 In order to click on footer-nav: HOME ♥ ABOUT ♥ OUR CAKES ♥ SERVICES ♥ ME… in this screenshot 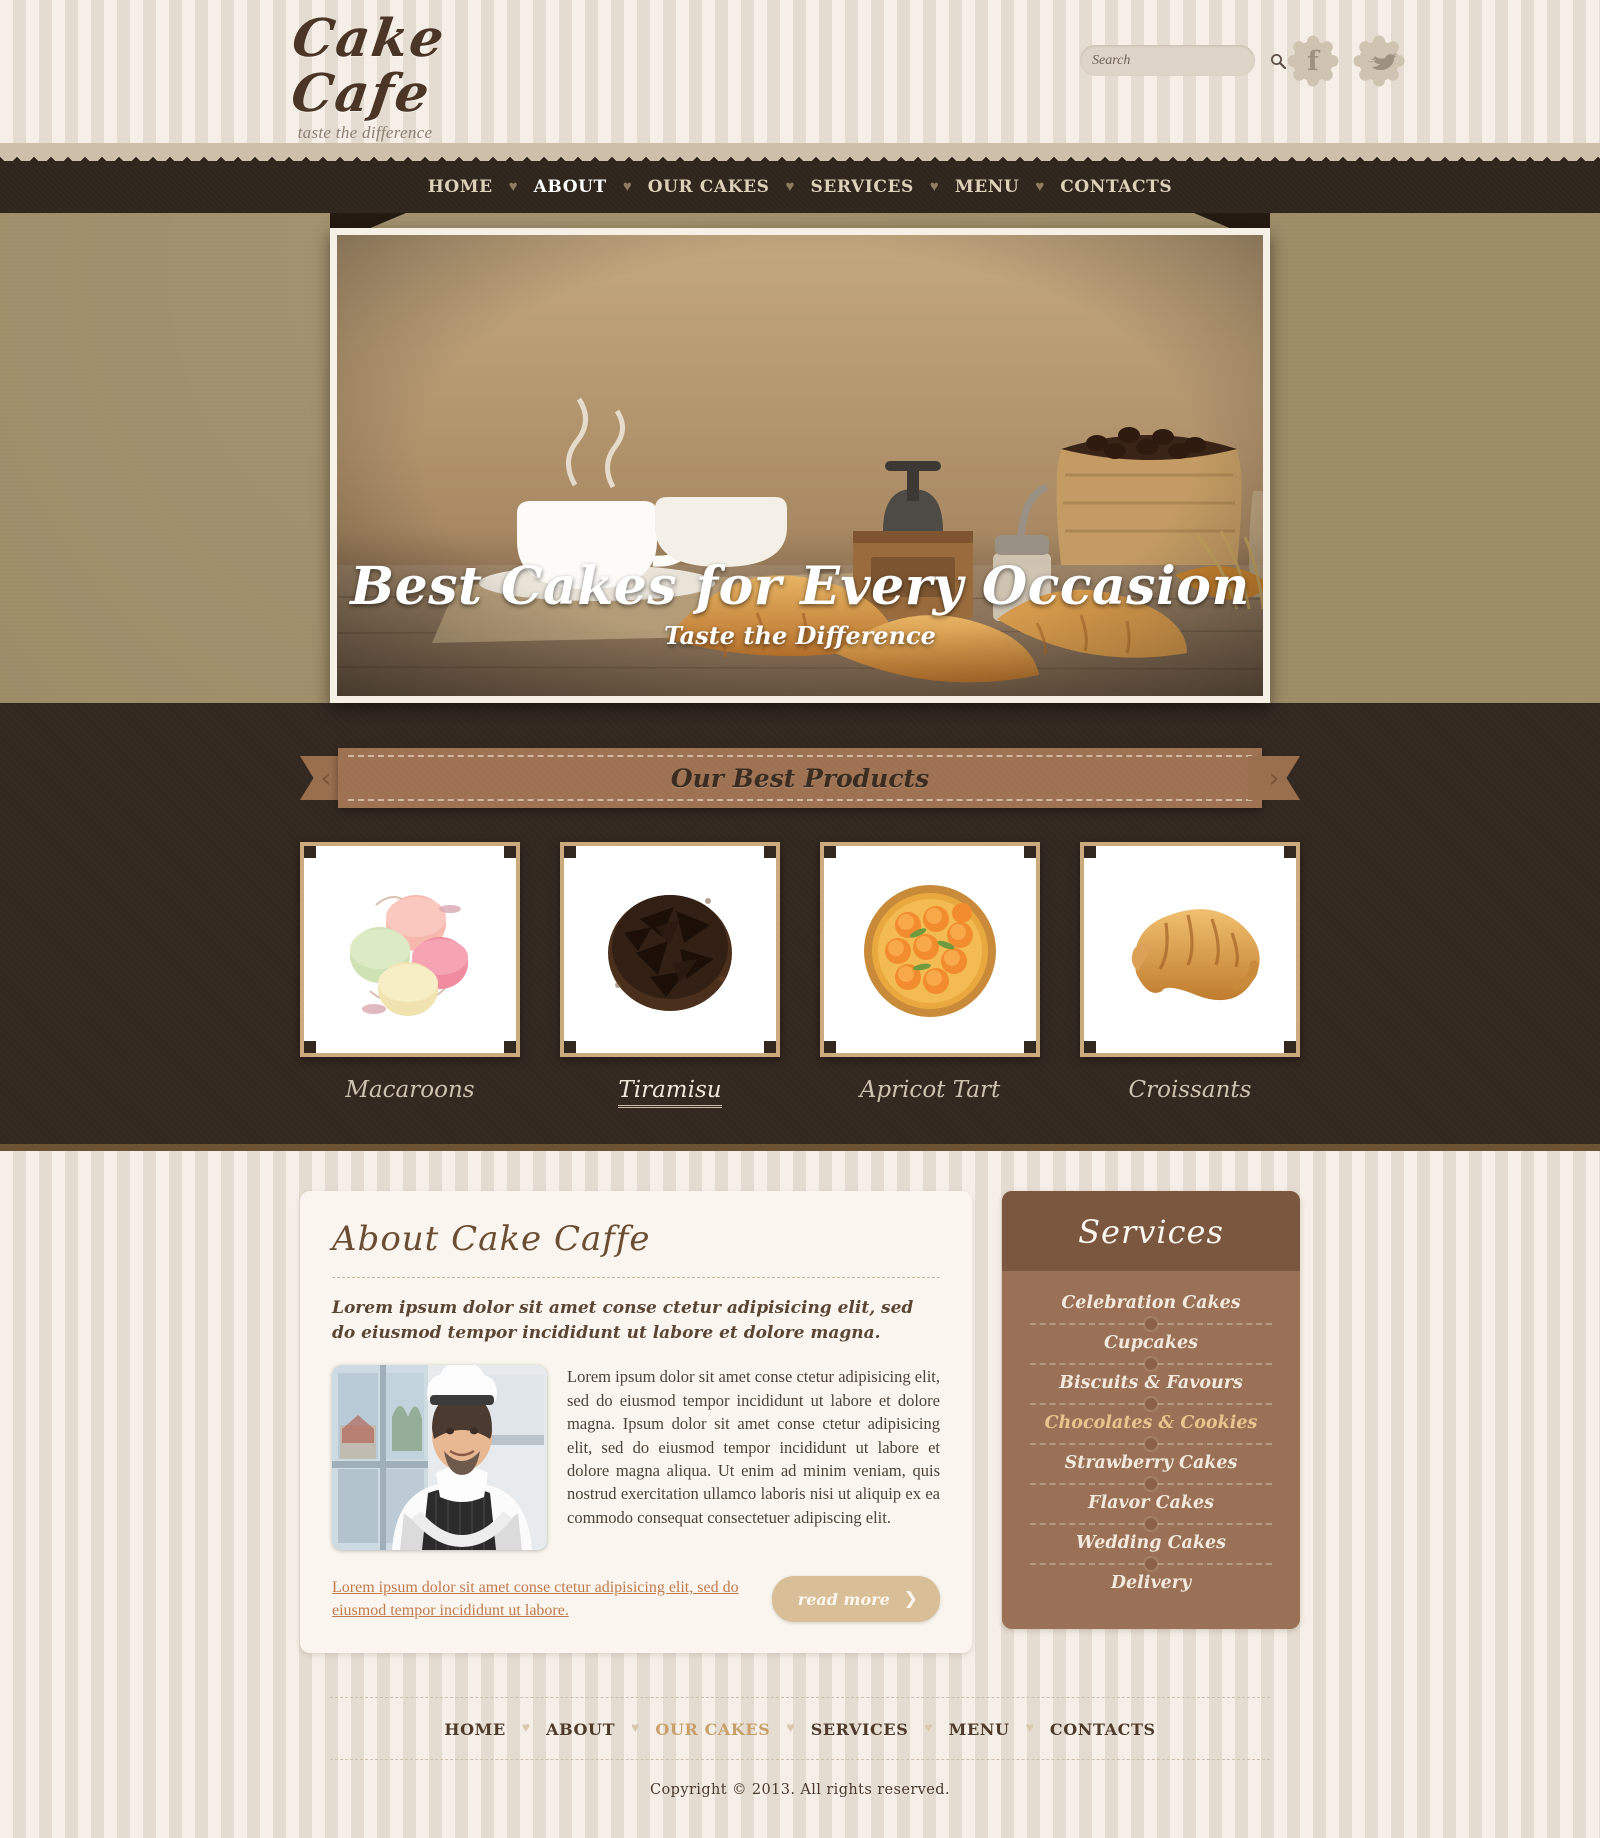, I will do `click(800, 1728)`.